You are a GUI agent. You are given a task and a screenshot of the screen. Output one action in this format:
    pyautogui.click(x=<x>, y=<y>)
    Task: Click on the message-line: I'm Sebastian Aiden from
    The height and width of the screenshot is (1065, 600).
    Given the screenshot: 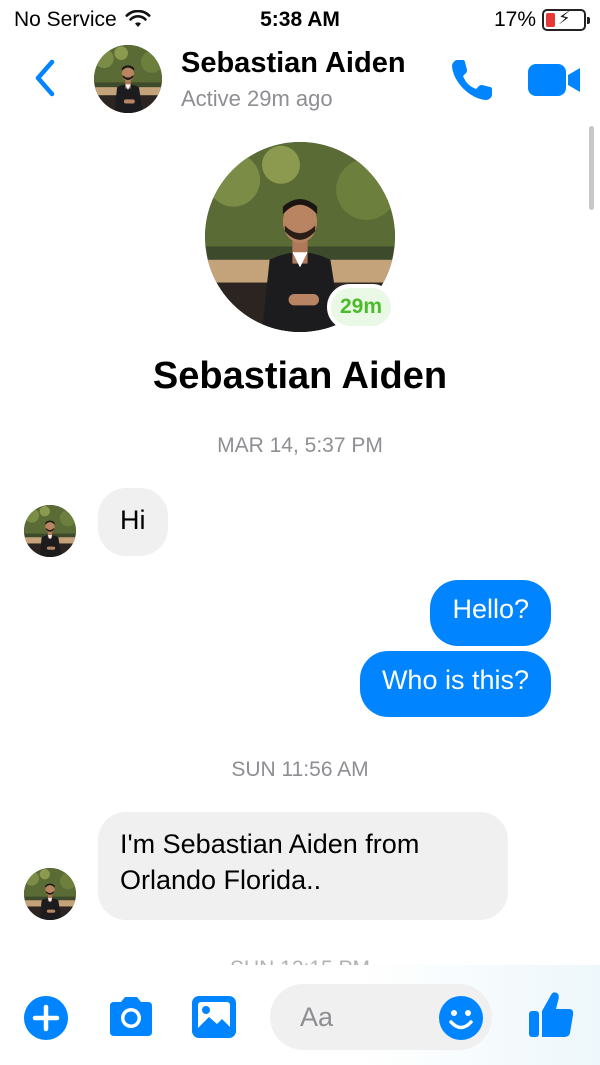 What is the action you would take?
    pyautogui.click(x=270, y=844)
    